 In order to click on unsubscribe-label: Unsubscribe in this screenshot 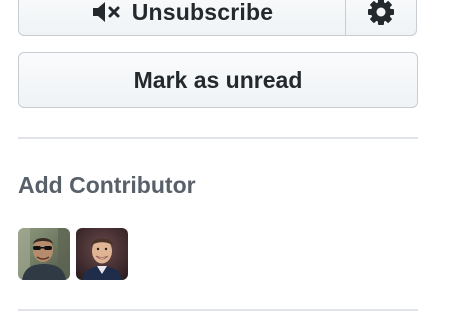, I will do `click(202, 12)`.